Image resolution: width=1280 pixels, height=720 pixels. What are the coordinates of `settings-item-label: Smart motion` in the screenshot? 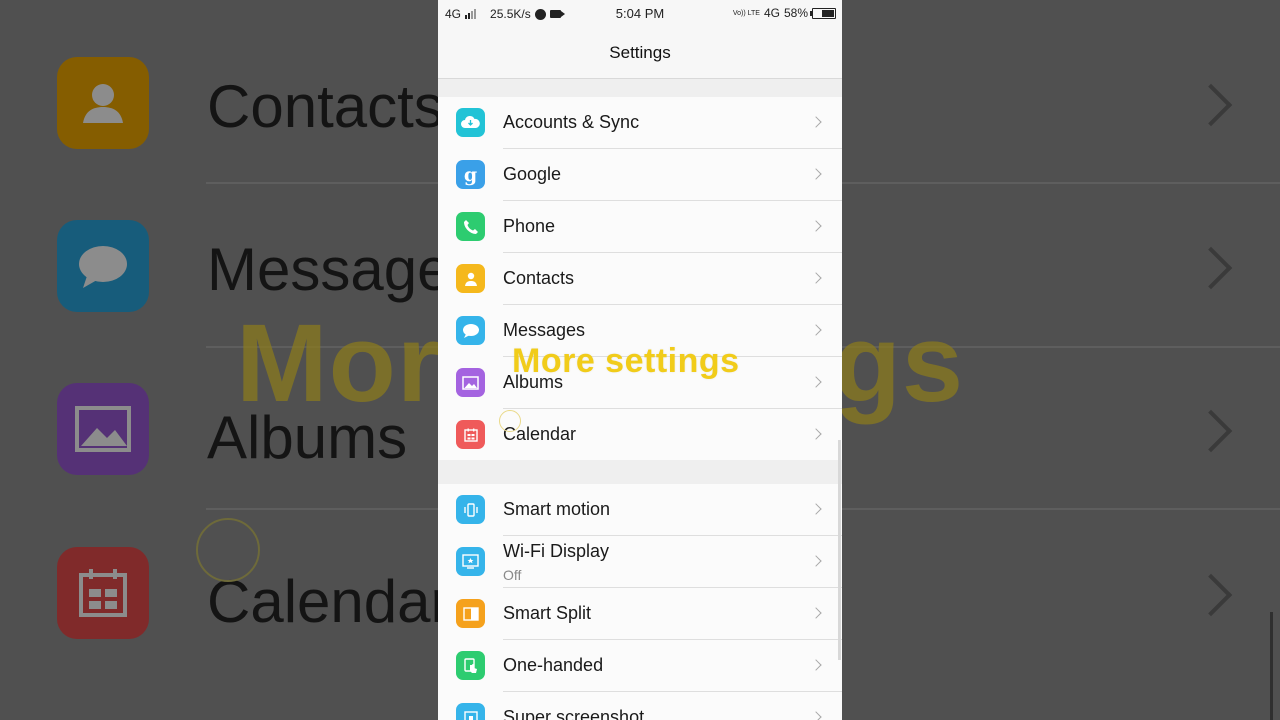 It's located at (557, 509).